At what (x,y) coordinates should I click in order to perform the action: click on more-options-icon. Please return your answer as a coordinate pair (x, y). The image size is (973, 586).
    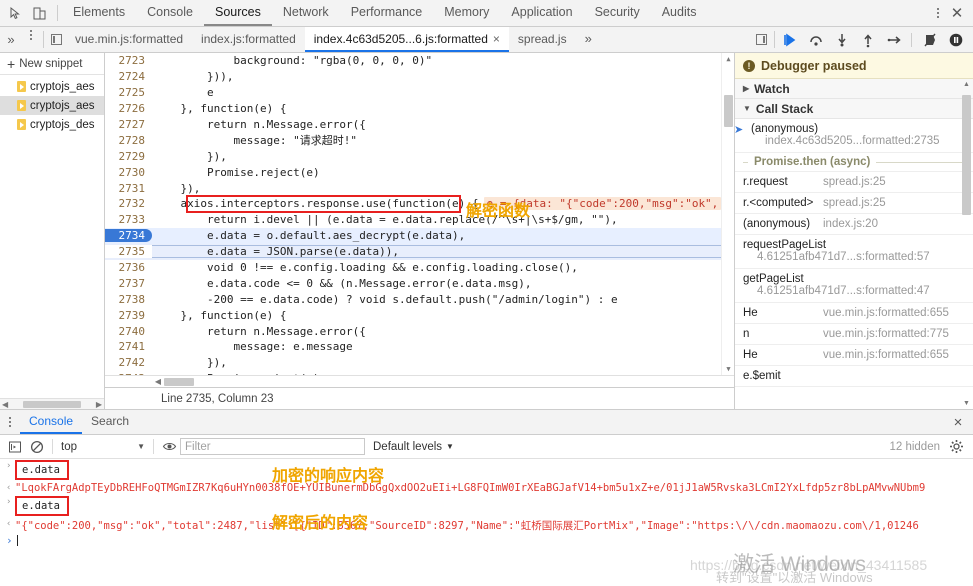
    Looking at the image, I should click on (938, 13).